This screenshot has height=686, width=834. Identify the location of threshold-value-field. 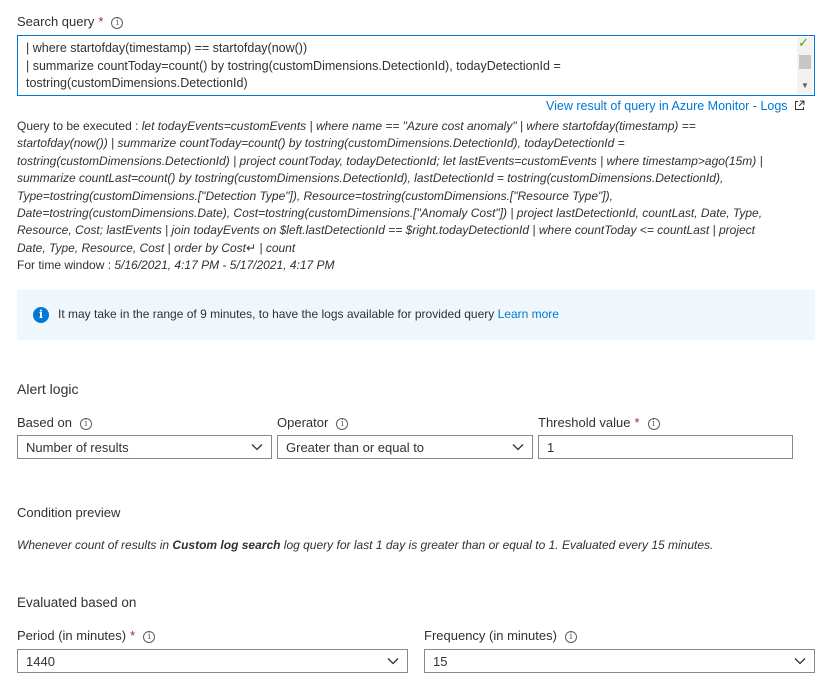
(665, 447).